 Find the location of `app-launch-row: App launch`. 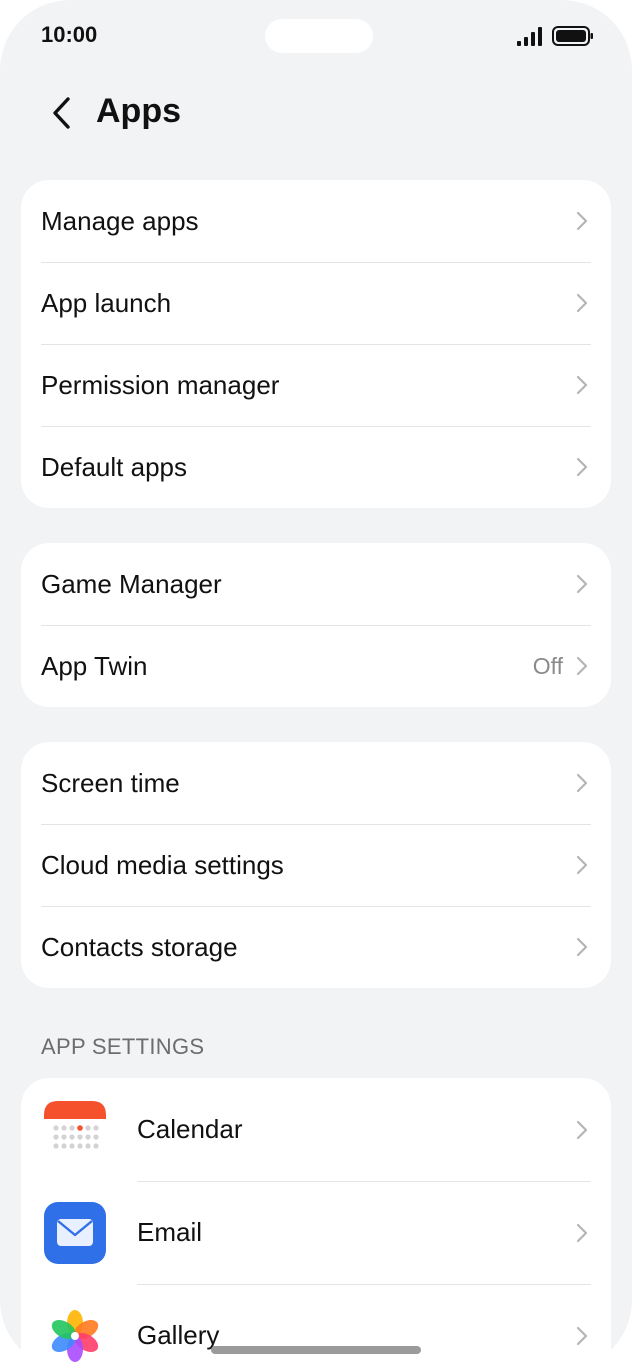

app-launch-row: App launch is located at coordinates (316, 303).